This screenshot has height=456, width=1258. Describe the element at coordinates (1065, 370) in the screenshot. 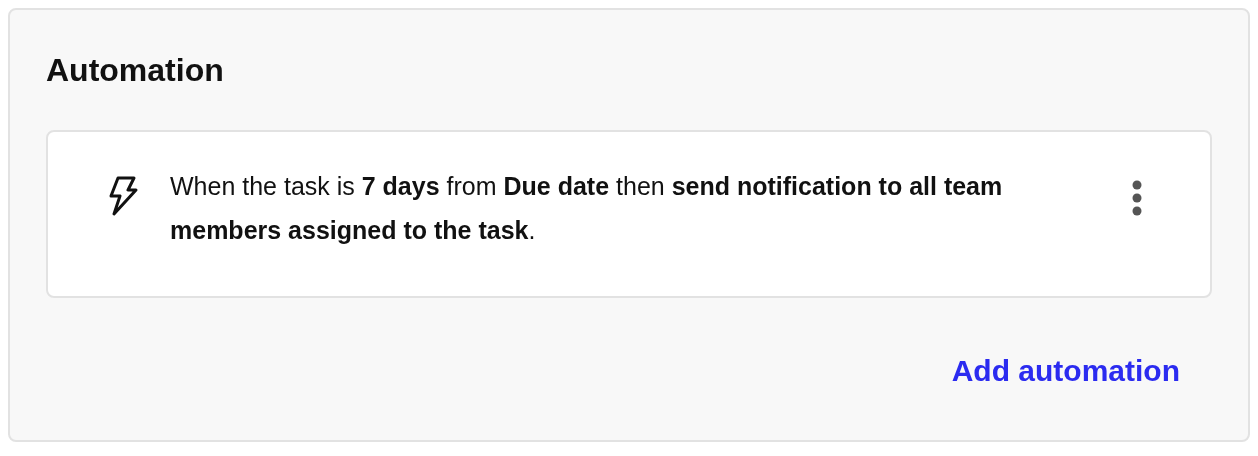

I see `add-automation-link: Add automation` at that location.